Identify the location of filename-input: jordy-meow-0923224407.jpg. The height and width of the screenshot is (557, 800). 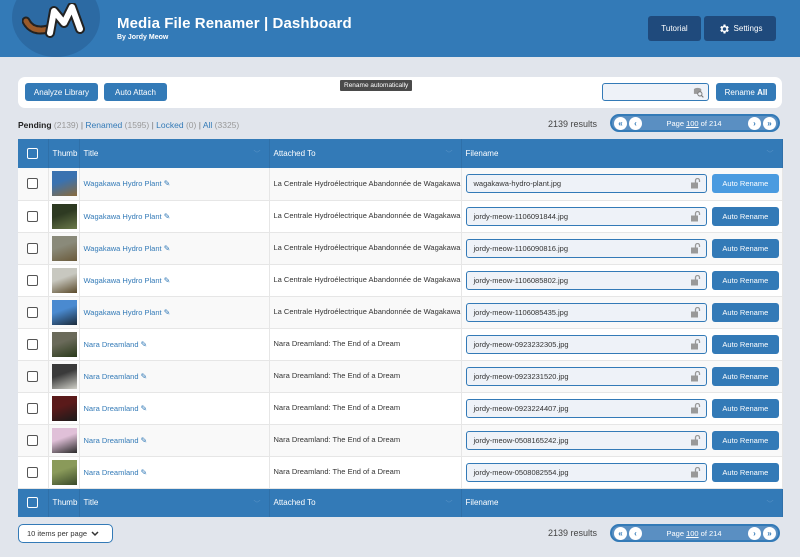
(586, 408).